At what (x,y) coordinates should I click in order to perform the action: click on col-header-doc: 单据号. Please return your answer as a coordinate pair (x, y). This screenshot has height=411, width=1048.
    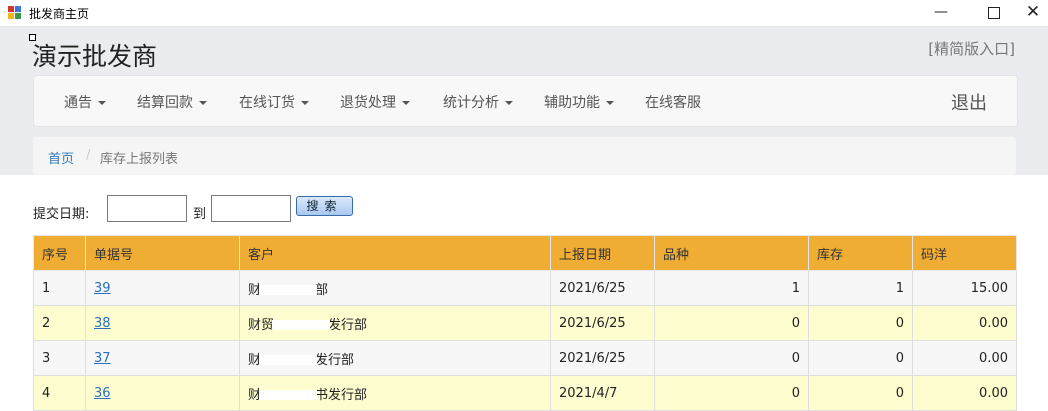
    Looking at the image, I should click on (162, 253).